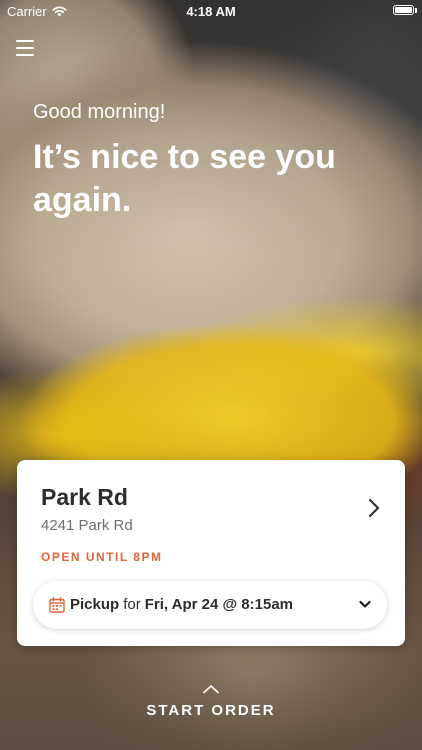  Describe the element at coordinates (132, 604) in the screenshot. I see `order-connector: for` at that location.